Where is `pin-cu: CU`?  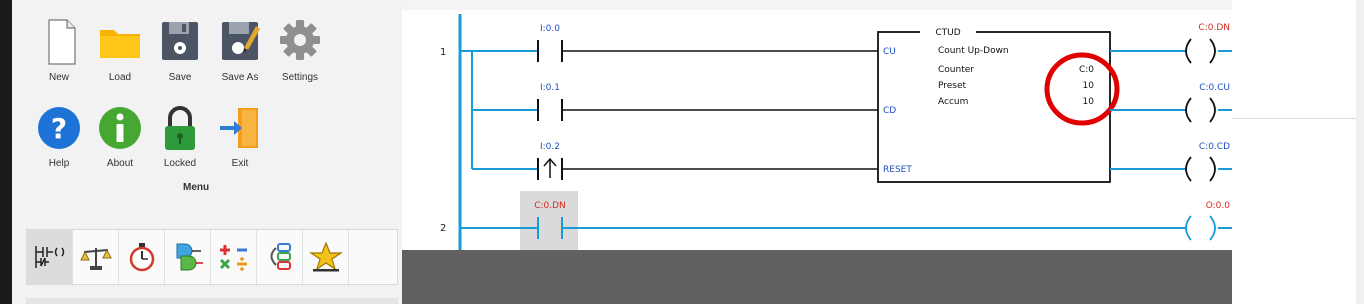 pin-cu: CU is located at coordinates (889, 52).